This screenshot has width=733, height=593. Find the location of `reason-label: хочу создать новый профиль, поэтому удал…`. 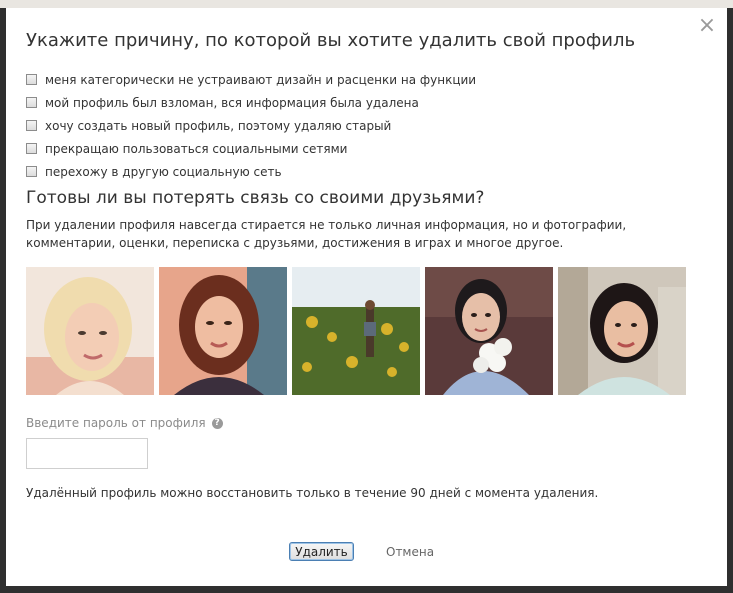

reason-label: хочу создать новый профиль, поэтому удал… is located at coordinates (218, 125).